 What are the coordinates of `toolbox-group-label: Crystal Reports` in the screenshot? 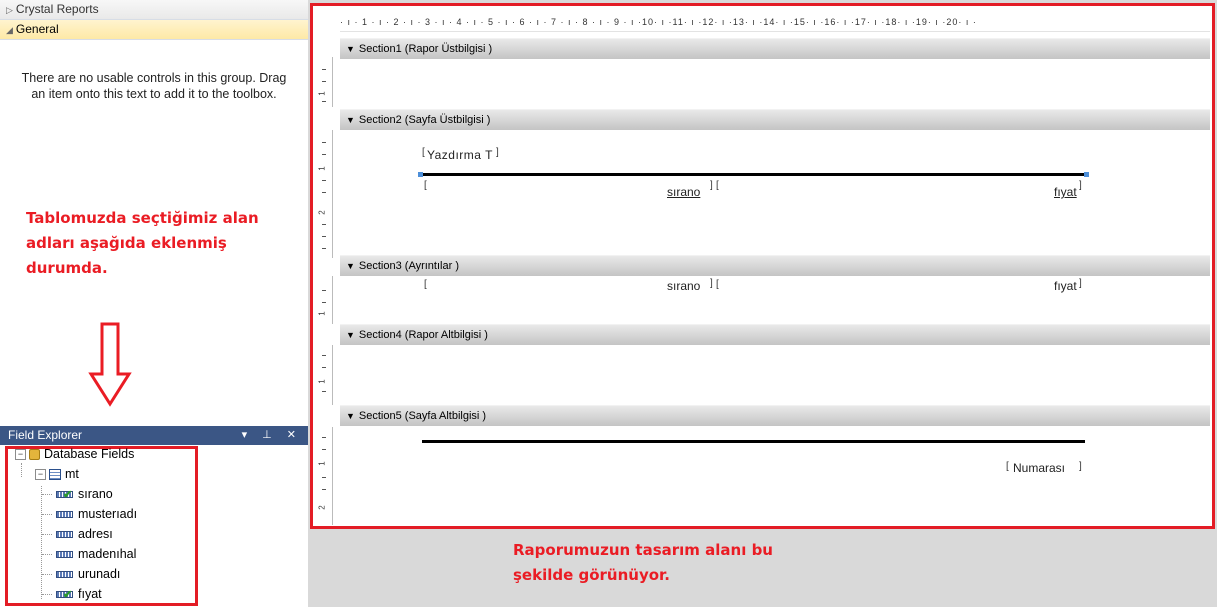 It's located at (57, 9).